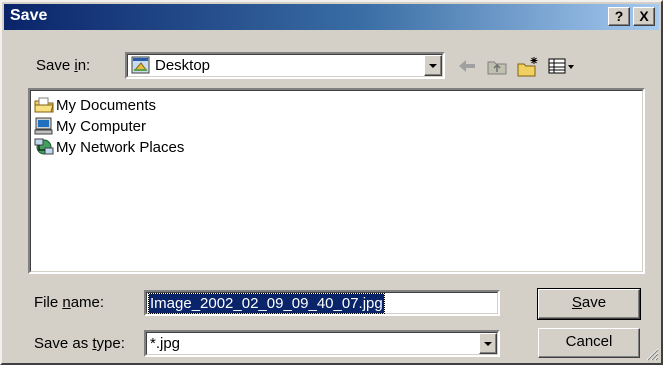 The width and height of the screenshot is (663, 365). Describe the element at coordinates (165, 343) in the screenshot. I see `save-as-type-value: *.jpg` at that location.